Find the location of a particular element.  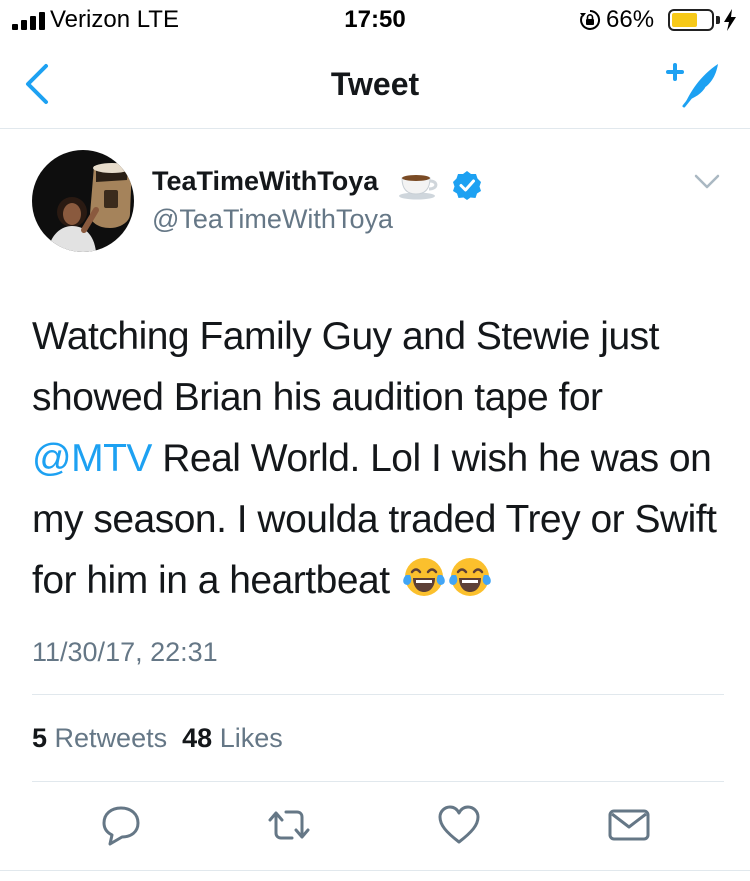

battery-percent: 66% is located at coordinates (630, 19).